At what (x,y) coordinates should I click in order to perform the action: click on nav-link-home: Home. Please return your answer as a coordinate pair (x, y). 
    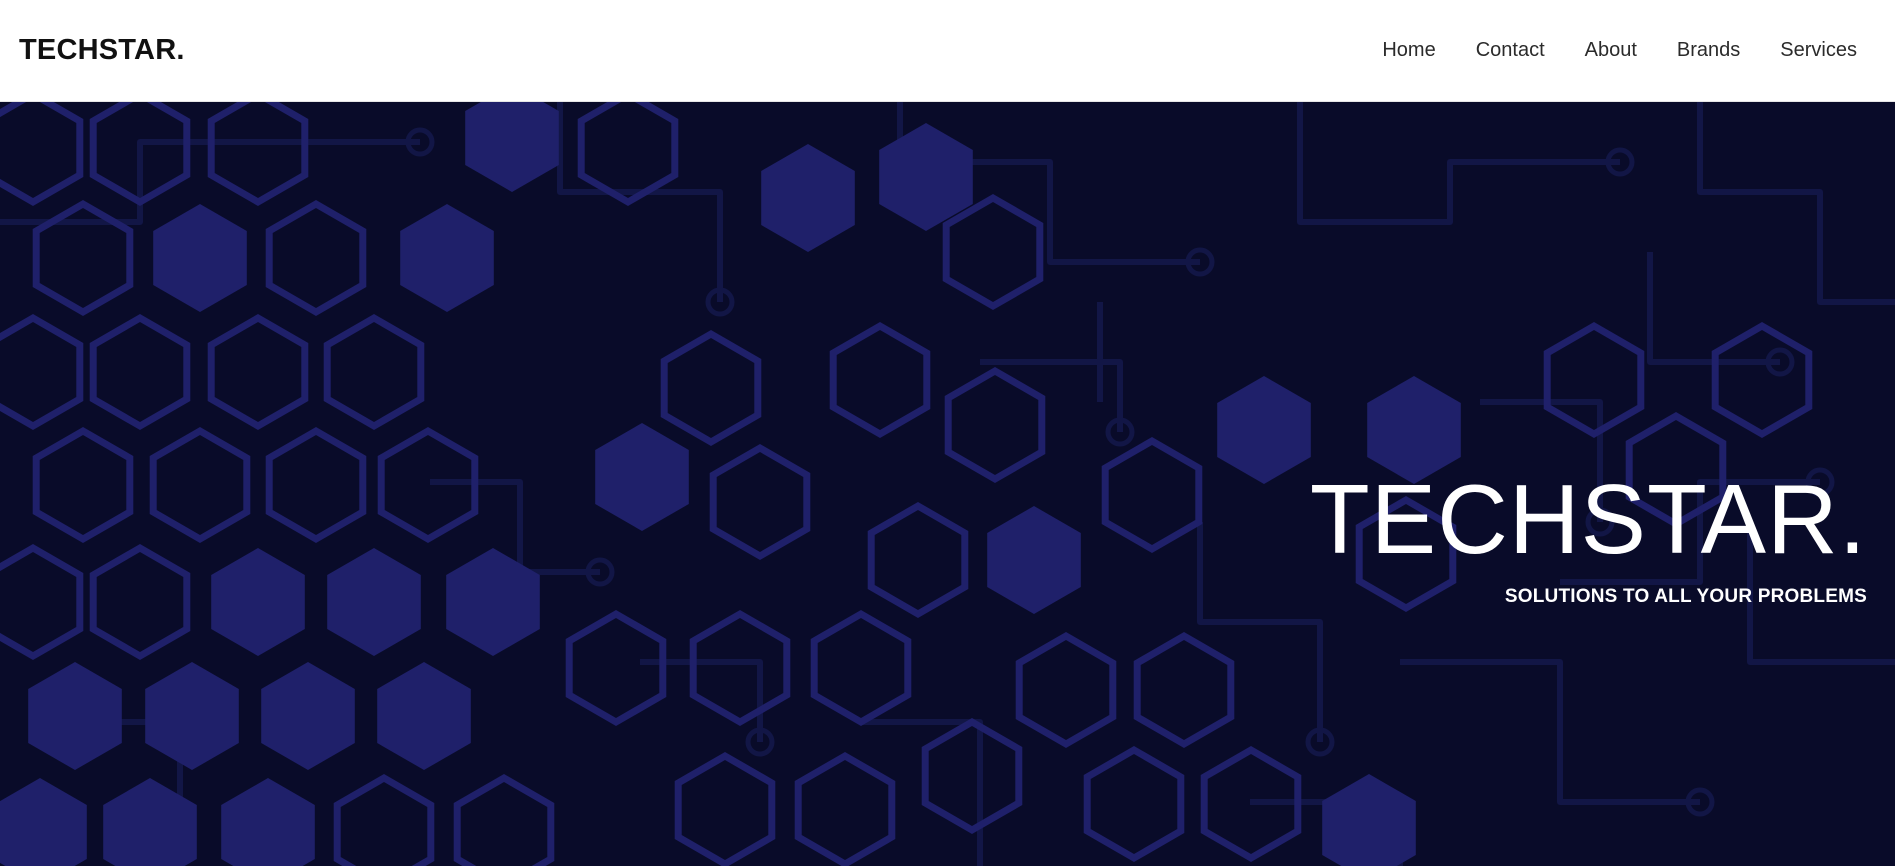
    Looking at the image, I should click on (1408, 50).